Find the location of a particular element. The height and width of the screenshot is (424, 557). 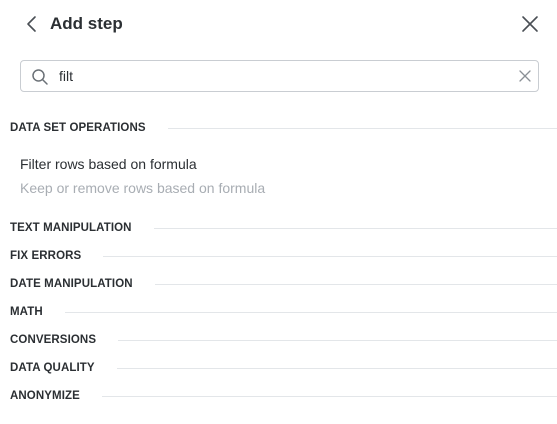

search-input is located at coordinates (279, 76).